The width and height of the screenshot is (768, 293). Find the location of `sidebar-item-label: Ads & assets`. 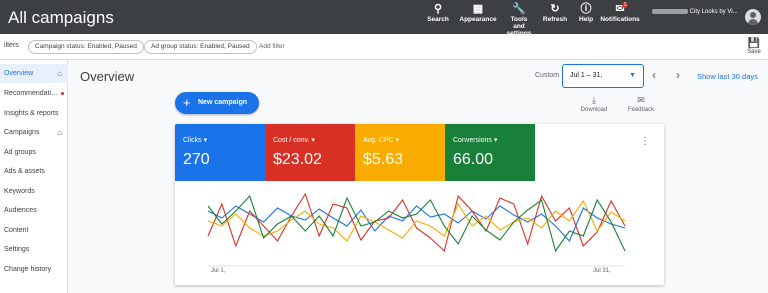

sidebar-item-label: Ads & assets is located at coordinates (24, 171).